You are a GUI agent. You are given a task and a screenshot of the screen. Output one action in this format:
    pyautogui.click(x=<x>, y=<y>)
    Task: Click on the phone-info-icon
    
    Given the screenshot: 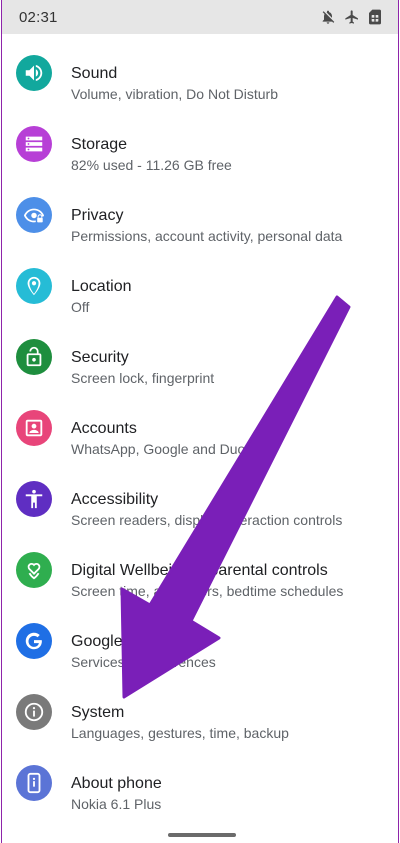 What is the action you would take?
    pyautogui.click(x=34, y=783)
    